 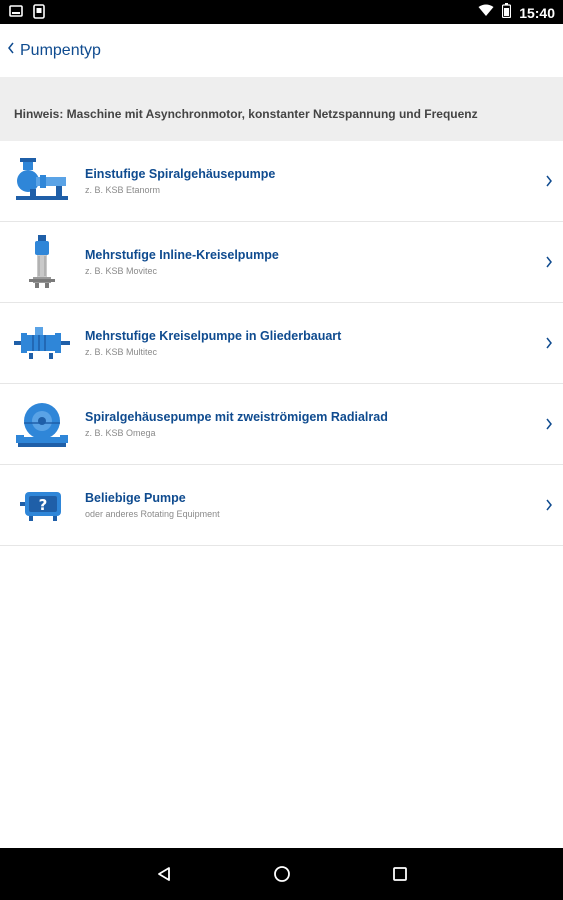 What do you see at coordinates (42, 424) in the screenshot?
I see `split-case-pump-icon` at bounding box center [42, 424].